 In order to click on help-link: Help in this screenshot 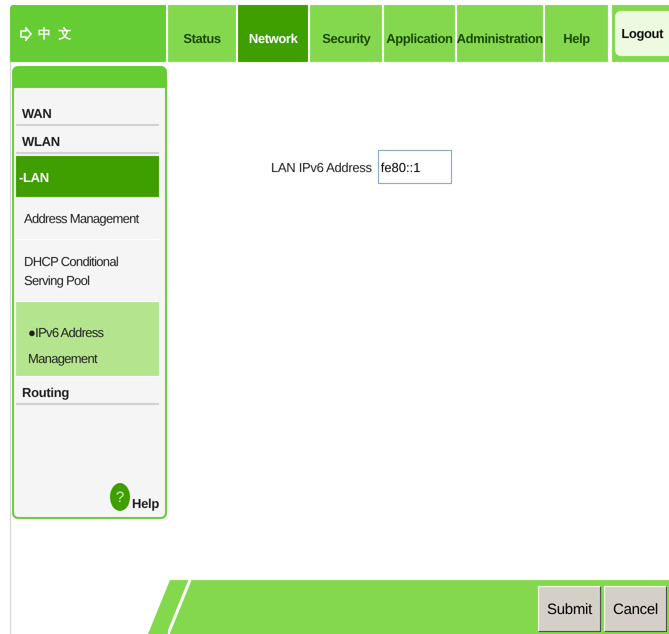, I will do `click(145, 503)`.